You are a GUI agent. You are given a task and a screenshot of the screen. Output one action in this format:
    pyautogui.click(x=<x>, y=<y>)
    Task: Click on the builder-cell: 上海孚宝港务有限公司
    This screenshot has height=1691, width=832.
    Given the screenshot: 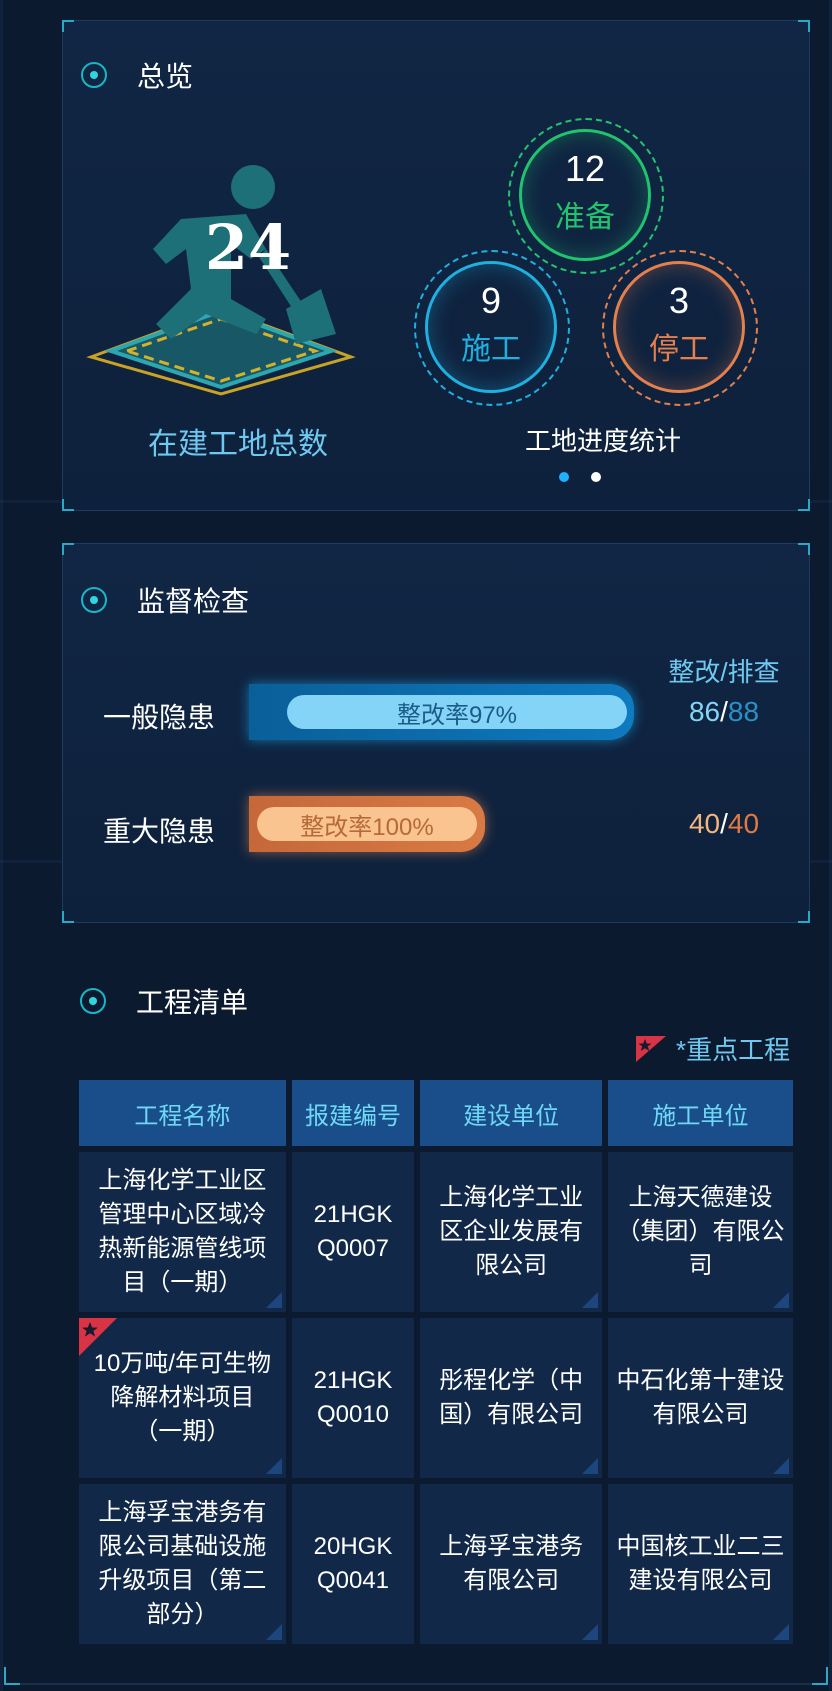 What is the action you would take?
    pyautogui.click(x=511, y=1564)
    